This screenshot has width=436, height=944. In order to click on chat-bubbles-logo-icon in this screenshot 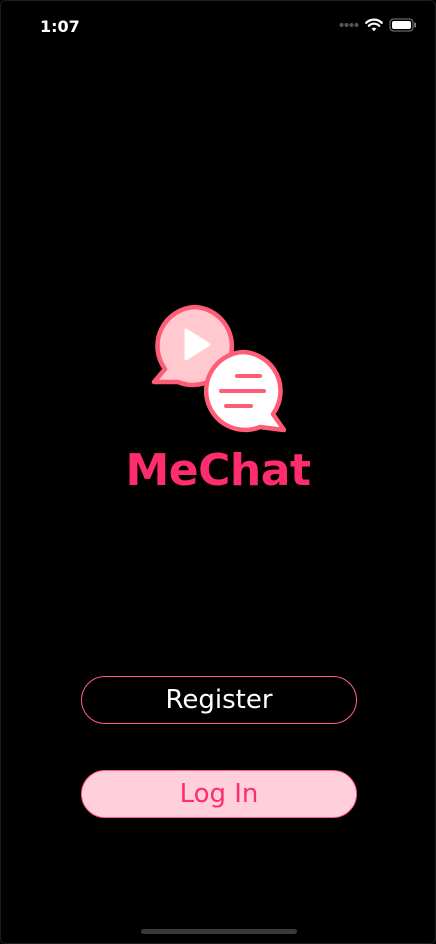, I will do `click(219, 368)`.